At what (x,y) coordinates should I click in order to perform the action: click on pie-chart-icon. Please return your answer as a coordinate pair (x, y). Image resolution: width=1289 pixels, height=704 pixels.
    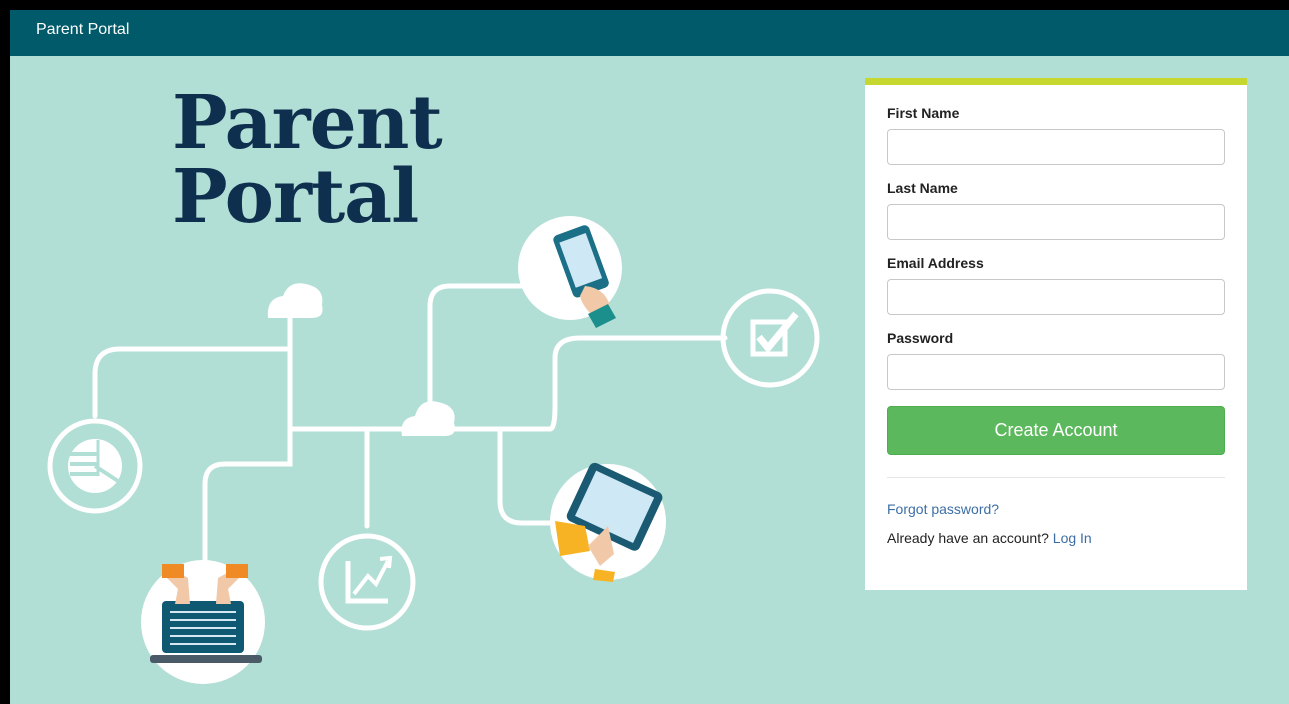
    Looking at the image, I should click on (95, 466).